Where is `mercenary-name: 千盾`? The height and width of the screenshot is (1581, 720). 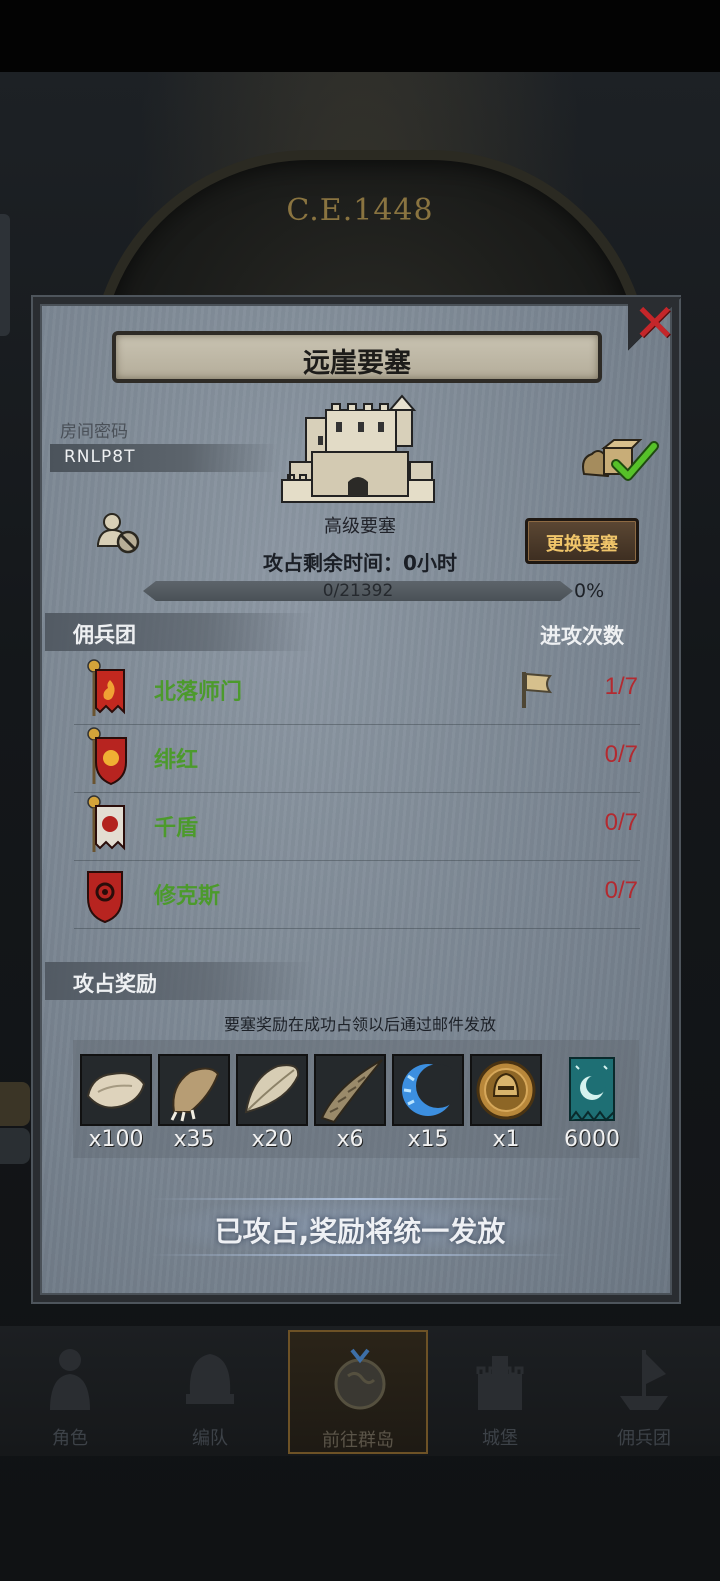
mercenary-name: 千盾 is located at coordinates (176, 828).